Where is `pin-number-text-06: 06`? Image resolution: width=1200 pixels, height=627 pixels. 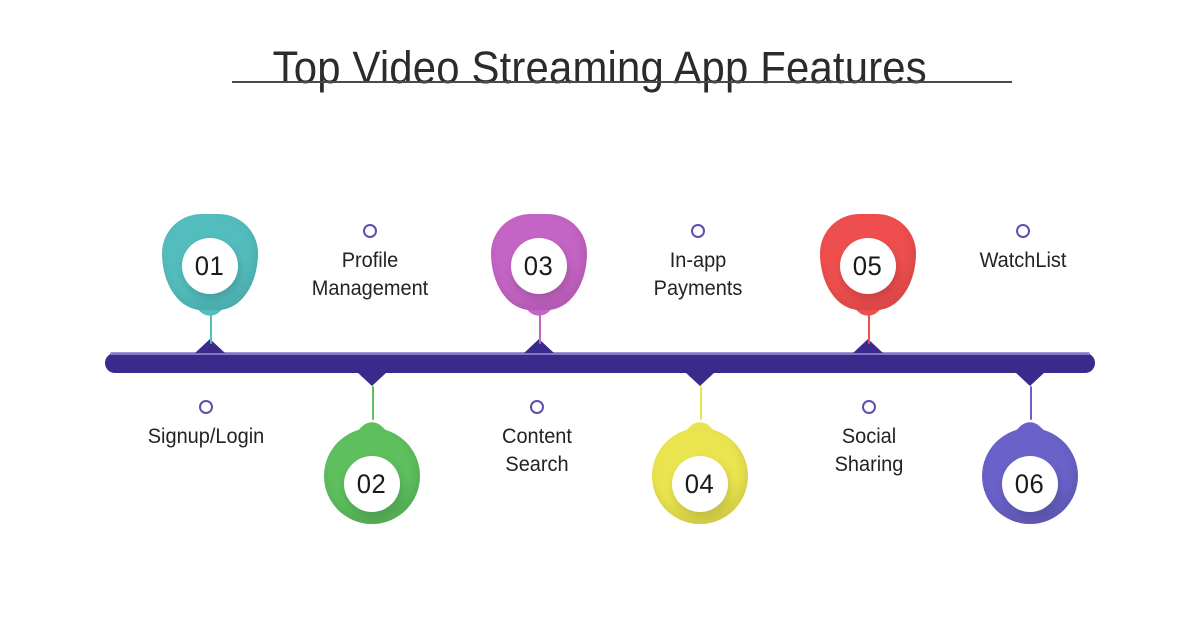 pin-number-text-06: 06 is located at coordinates (1030, 483).